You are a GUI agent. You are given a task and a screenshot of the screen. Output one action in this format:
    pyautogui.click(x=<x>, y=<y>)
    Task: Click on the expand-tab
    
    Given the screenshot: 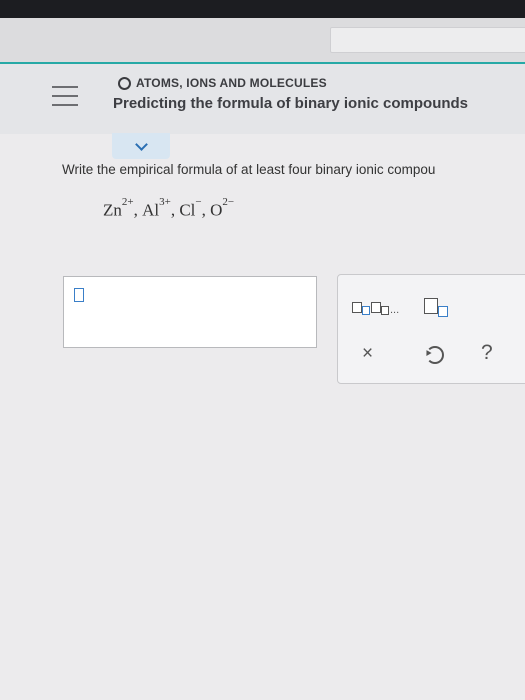 What is the action you would take?
    pyautogui.click(x=141, y=146)
    